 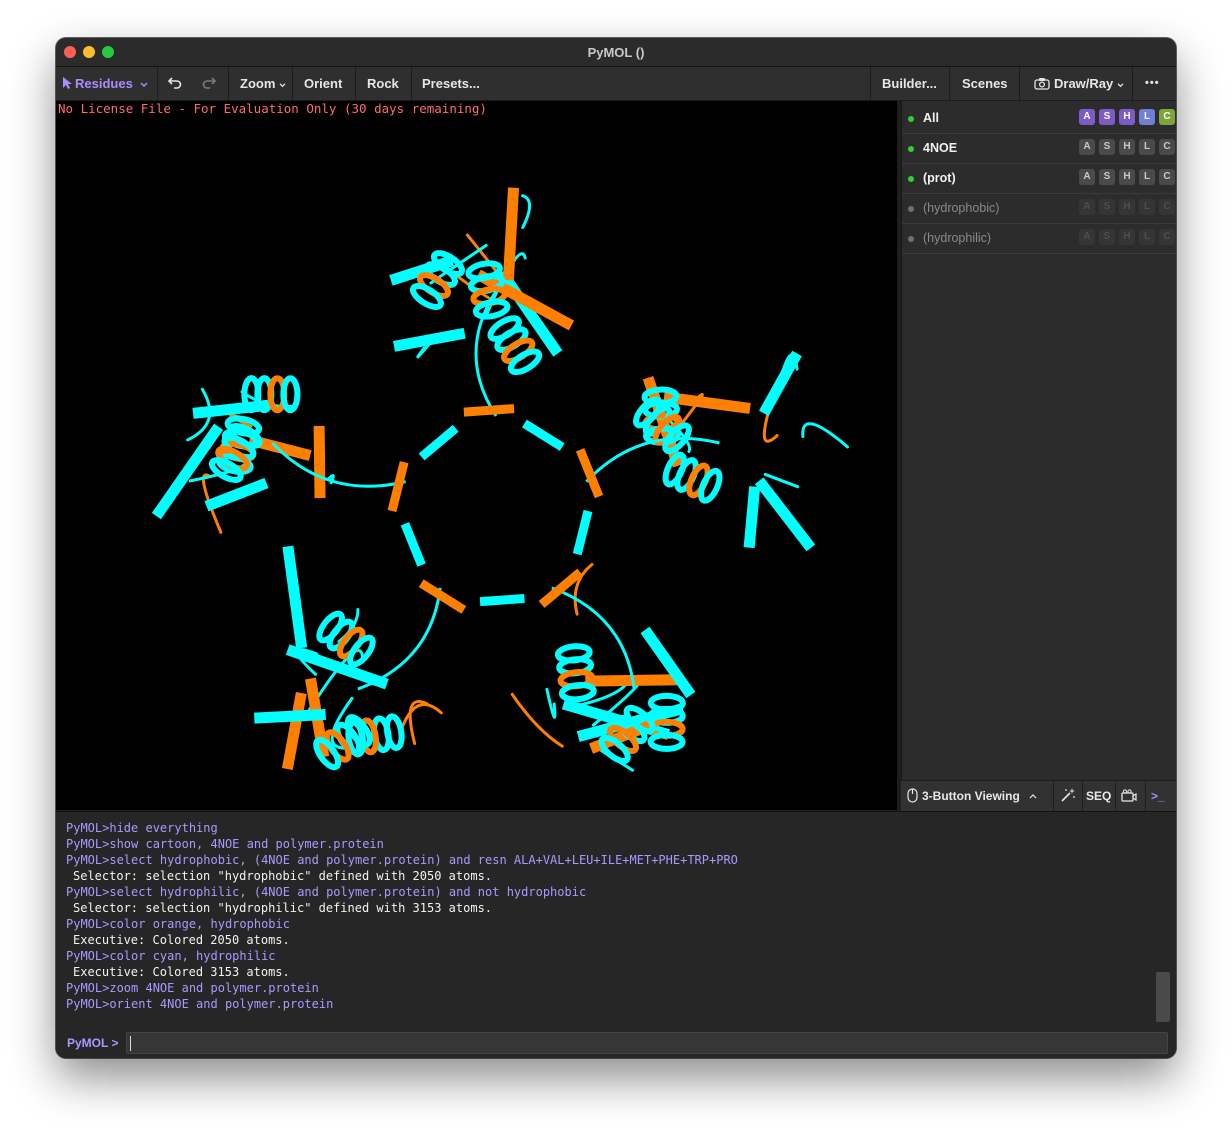 What do you see at coordinates (616, 52) in the screenshot?
I see `window-title: PyMOL ()` at bounding box center [616, 52].